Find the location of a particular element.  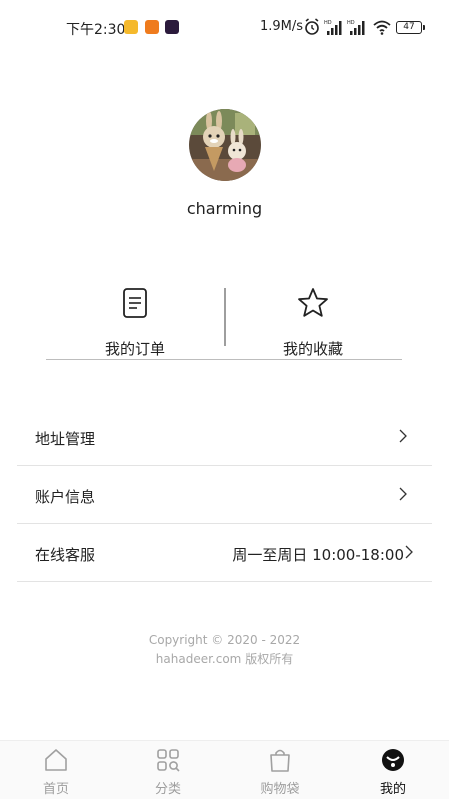

tab-cart-label: 购物袋 is located at coordinates (280, 789).